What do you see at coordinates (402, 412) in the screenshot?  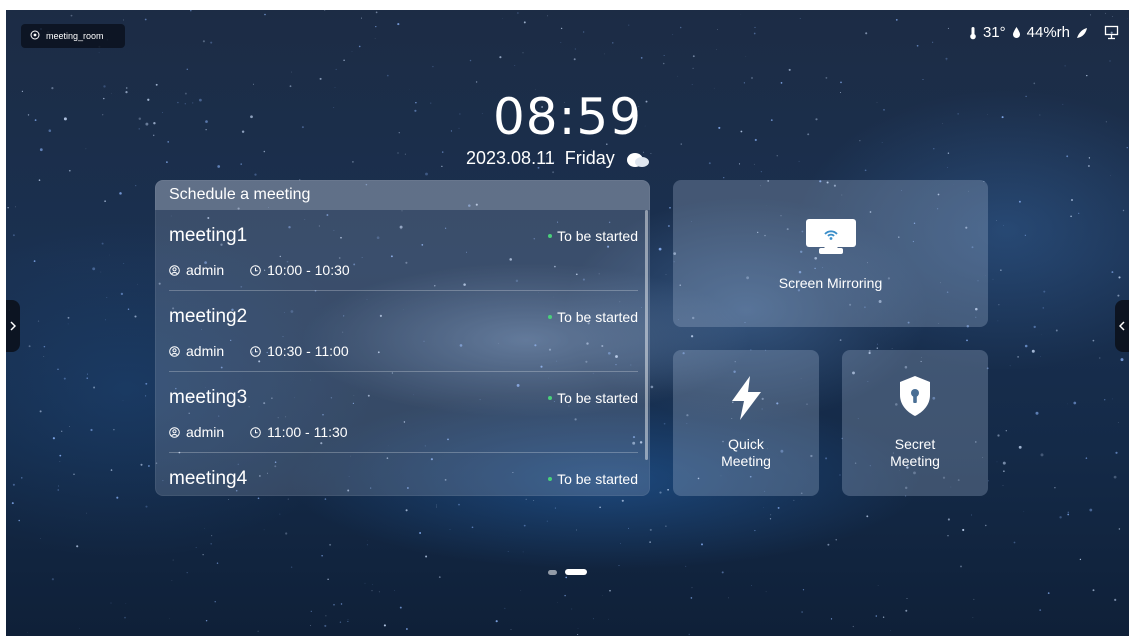 I see `meeting-item: meeting3 To be started admin 11:00 - 11:30` at bounding box center [402, 412].